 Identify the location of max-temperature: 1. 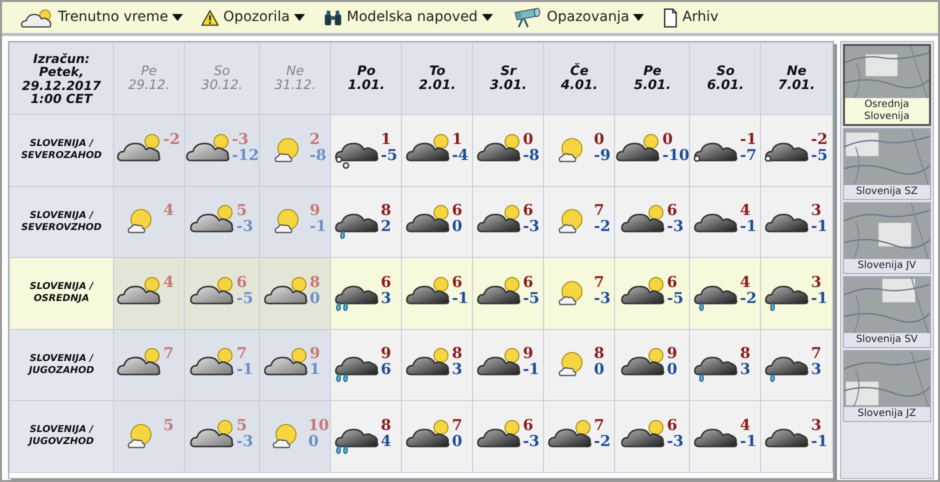
(386, 140).